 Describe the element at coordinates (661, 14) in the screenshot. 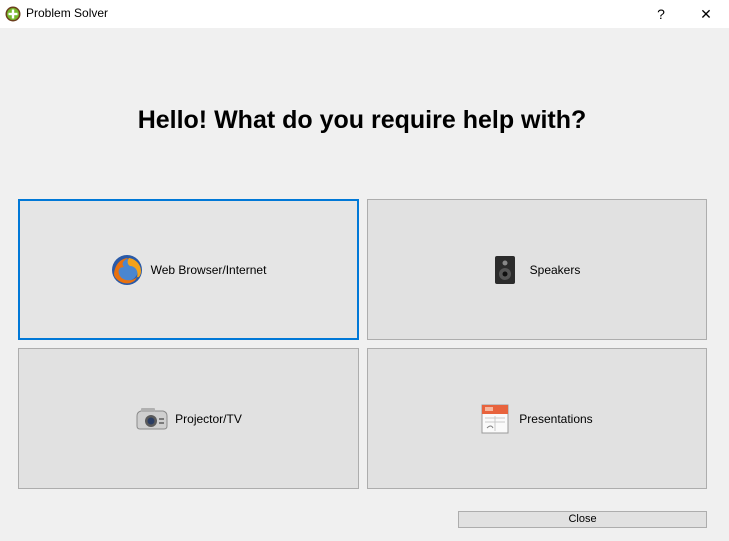

I see `help-button: ?` at that location.